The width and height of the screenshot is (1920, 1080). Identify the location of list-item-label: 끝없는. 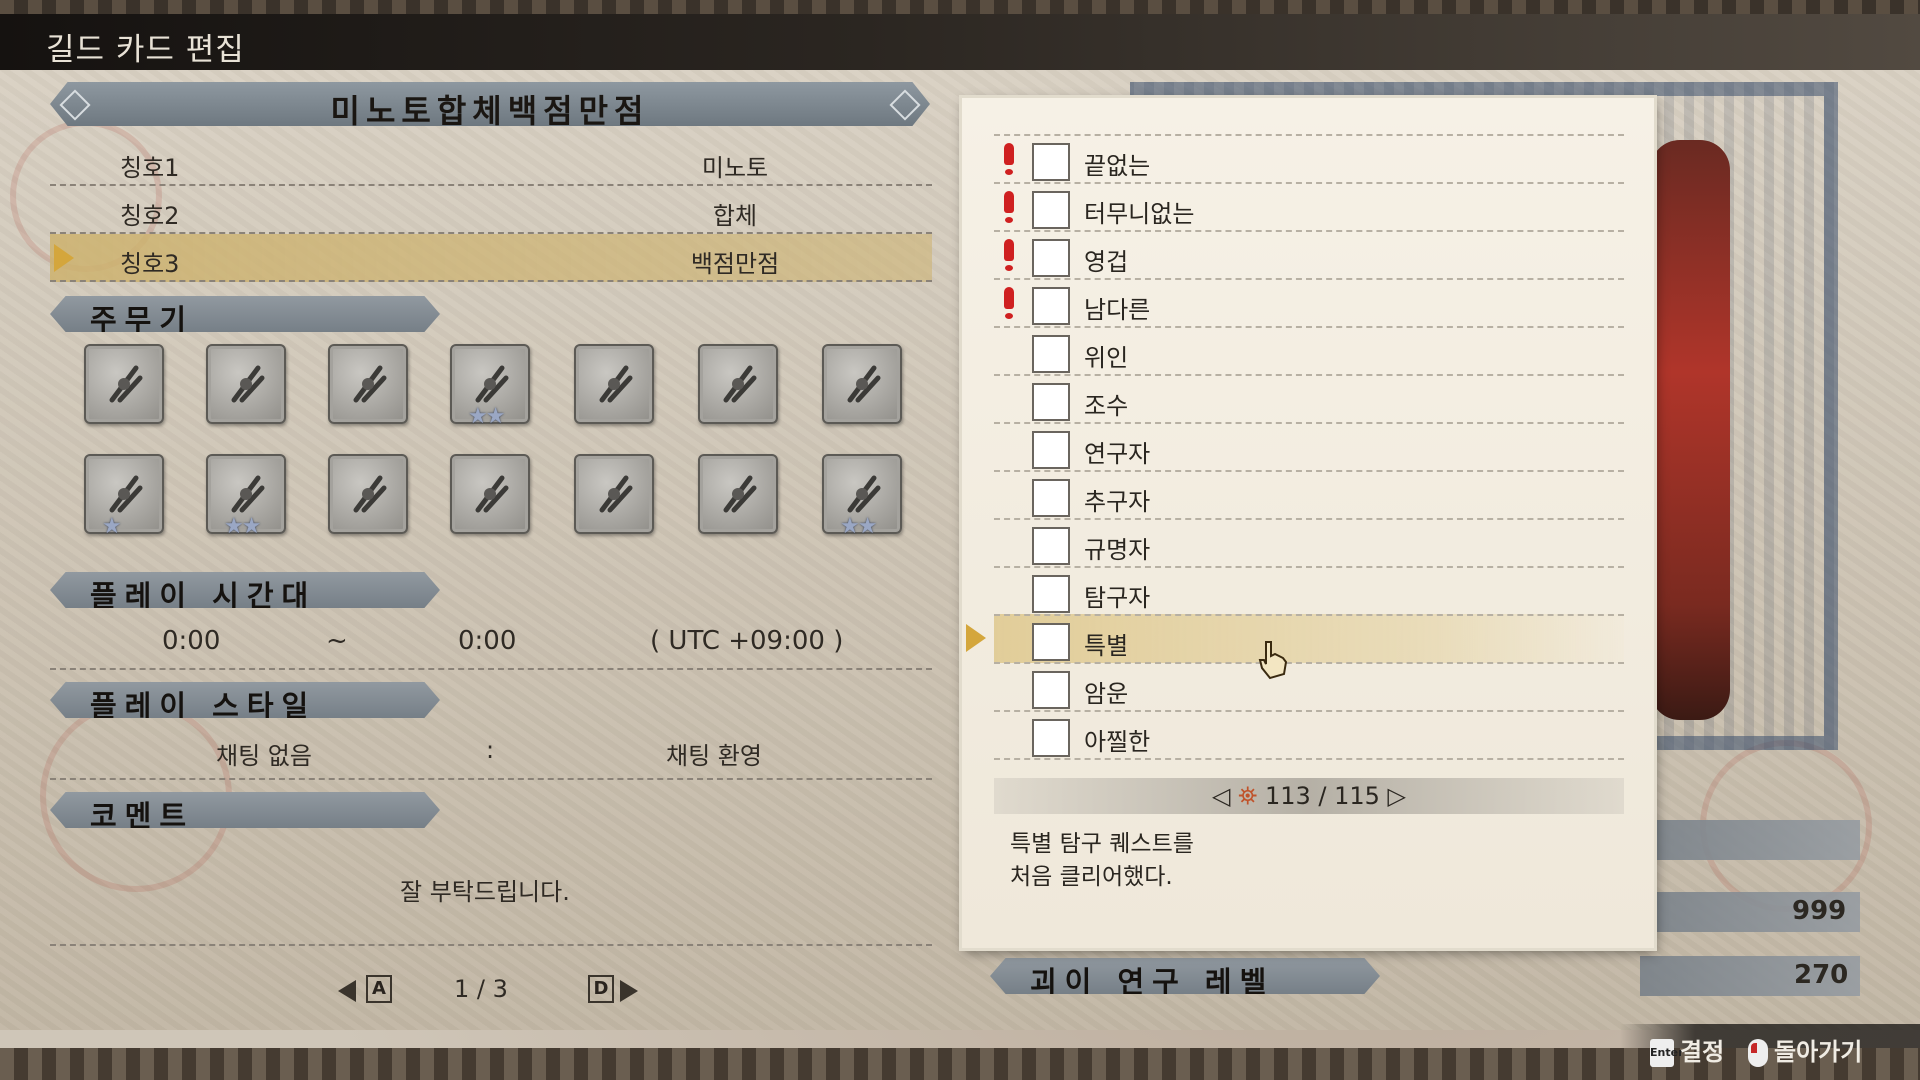
(1117, 166).